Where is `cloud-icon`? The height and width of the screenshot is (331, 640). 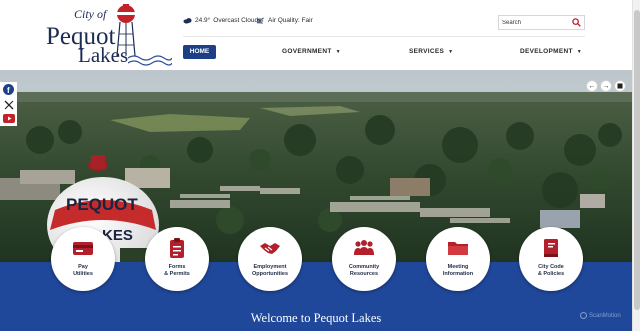 cloud-icon is located at coordinates (187, 21).